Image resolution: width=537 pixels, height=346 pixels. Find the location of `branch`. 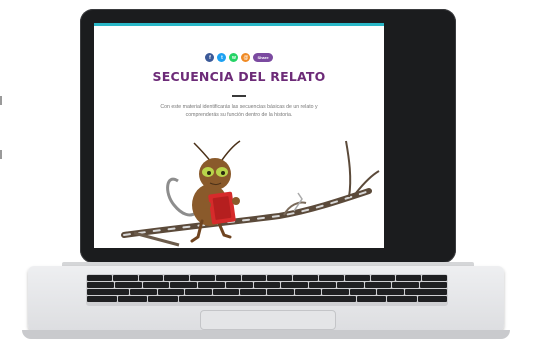

branch is located at coordinates (250, 193).